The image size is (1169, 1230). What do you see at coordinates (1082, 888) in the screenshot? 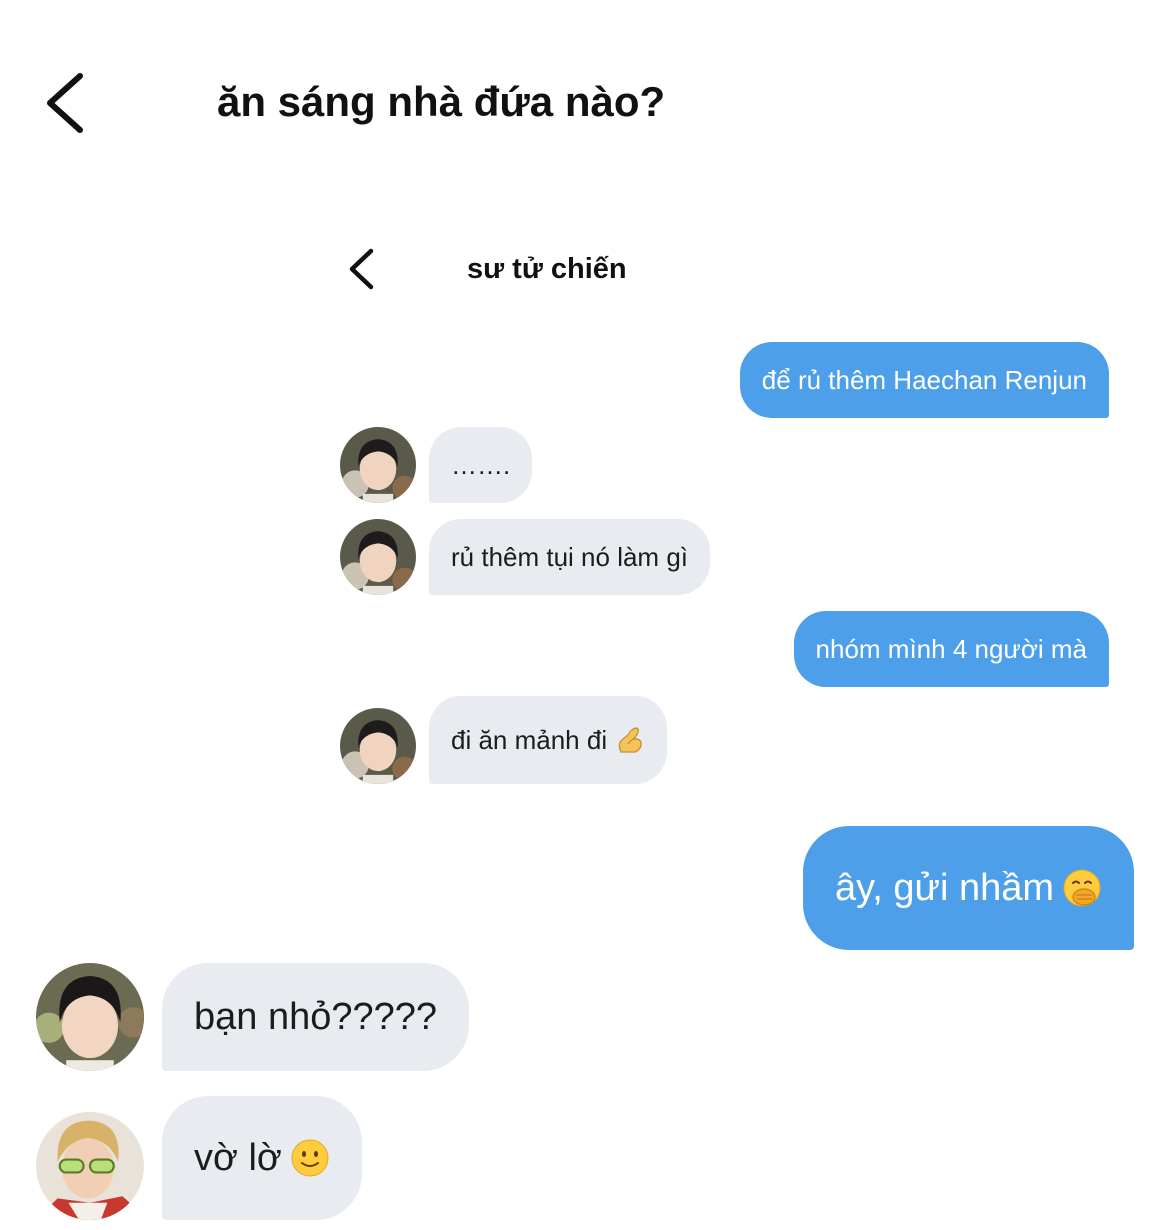
I see `face-with-hand-over-mouth-emoji` at bounding box center [1082, 888].